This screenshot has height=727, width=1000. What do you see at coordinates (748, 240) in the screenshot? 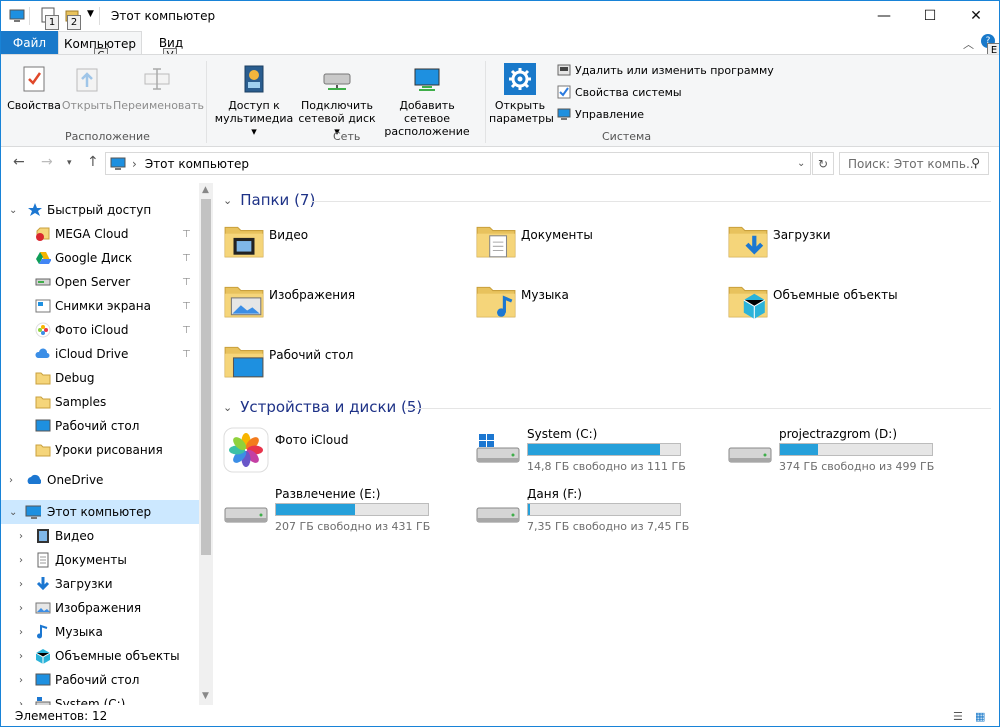
I see `downloads-folder-icon` at bounding box center [748, 240].